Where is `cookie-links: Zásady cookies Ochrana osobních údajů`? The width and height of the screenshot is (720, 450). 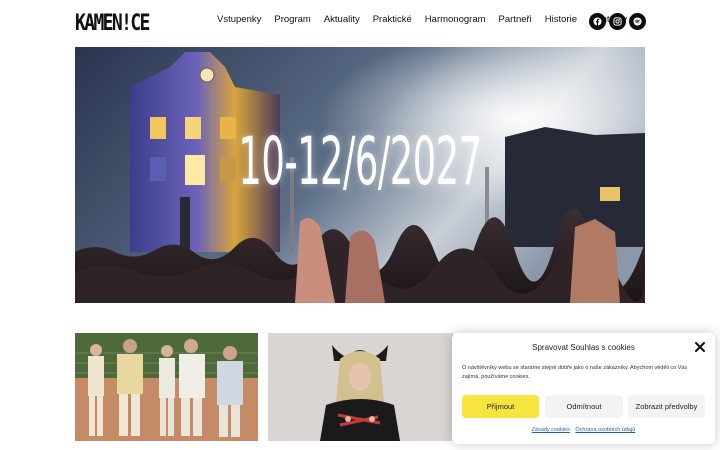 cookie-links: Zásady cookies Ochrana osobních údajů is located at coordinates (583, 430).